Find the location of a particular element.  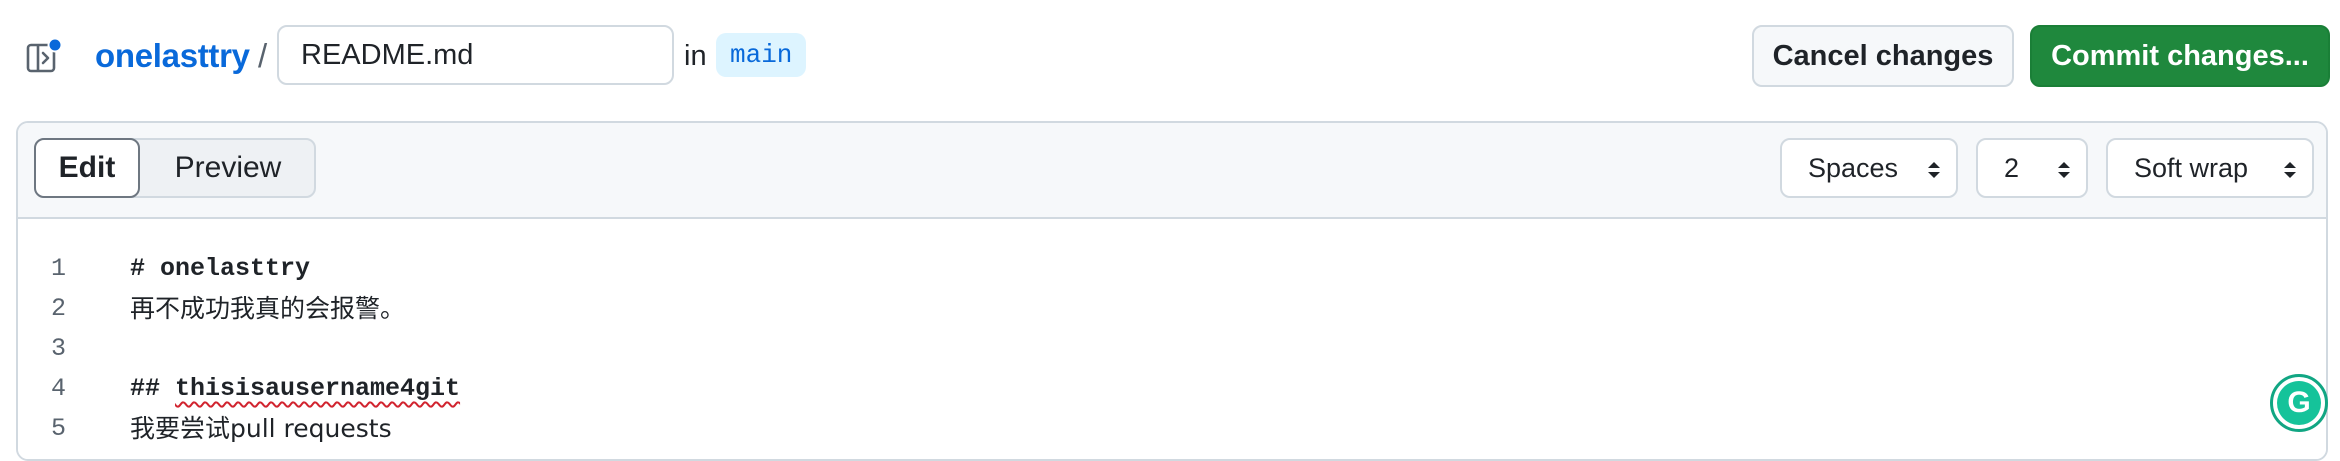

branch-badge: main is located at coordinates (761, 55).